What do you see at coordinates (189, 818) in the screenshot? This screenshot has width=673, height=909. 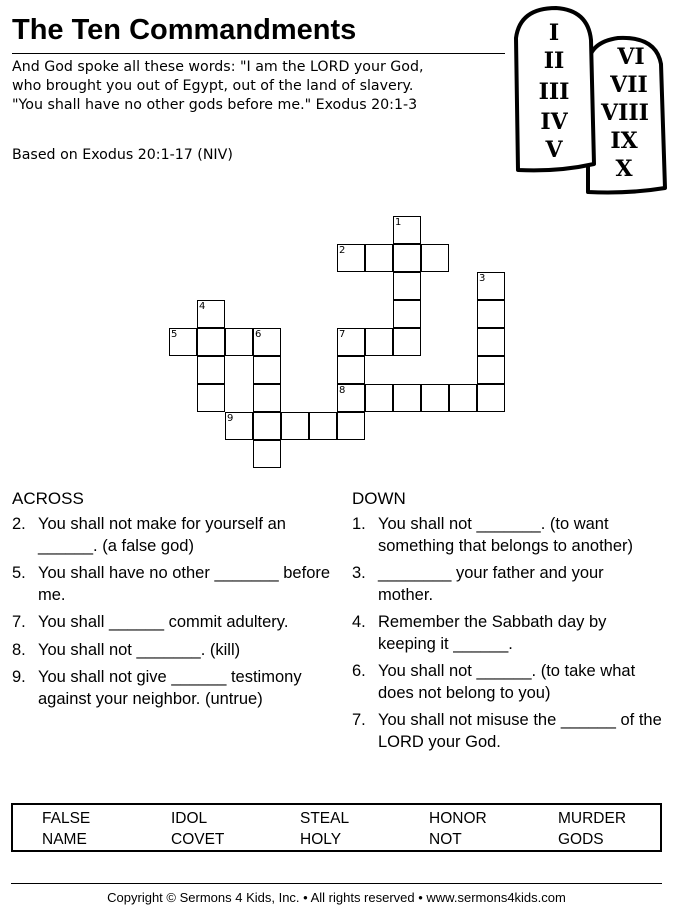 I see `word-bank-word: IDOL` at bounding box center [189, 818].